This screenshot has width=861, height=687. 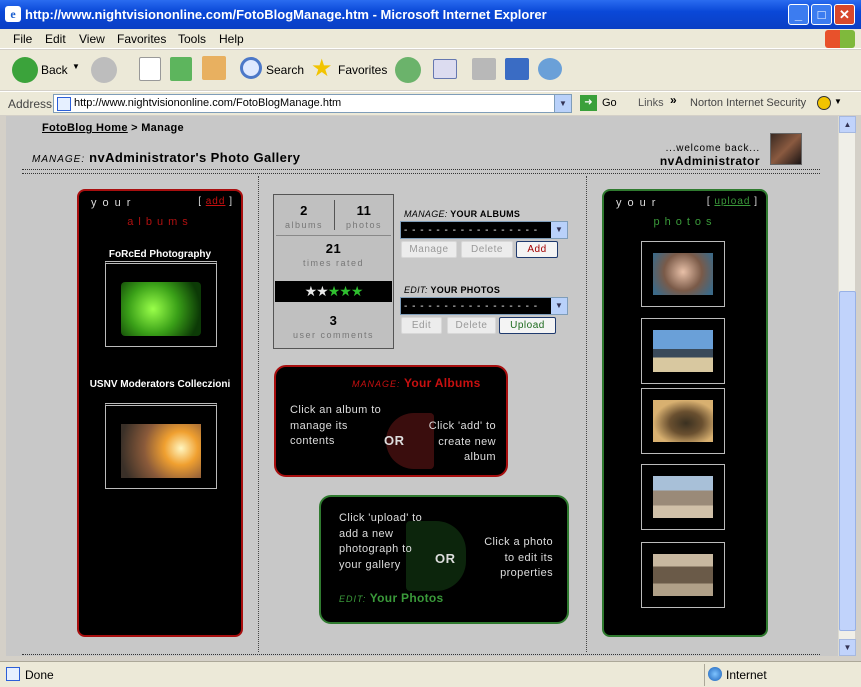 What do you see at coordinates (715, 674) in the screenshot?
I see `globe-icon` at bounding box center [715, 674].